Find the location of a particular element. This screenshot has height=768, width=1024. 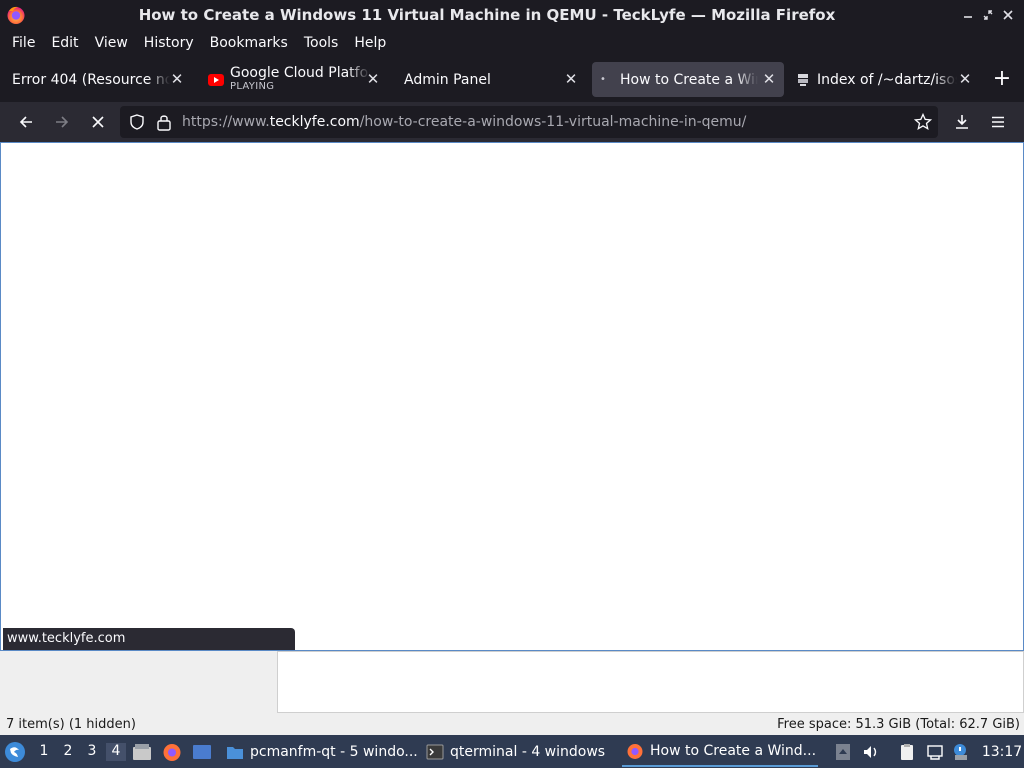

item-count: 7 item(s) (1 hidden) is located at coordinates (71, 724).